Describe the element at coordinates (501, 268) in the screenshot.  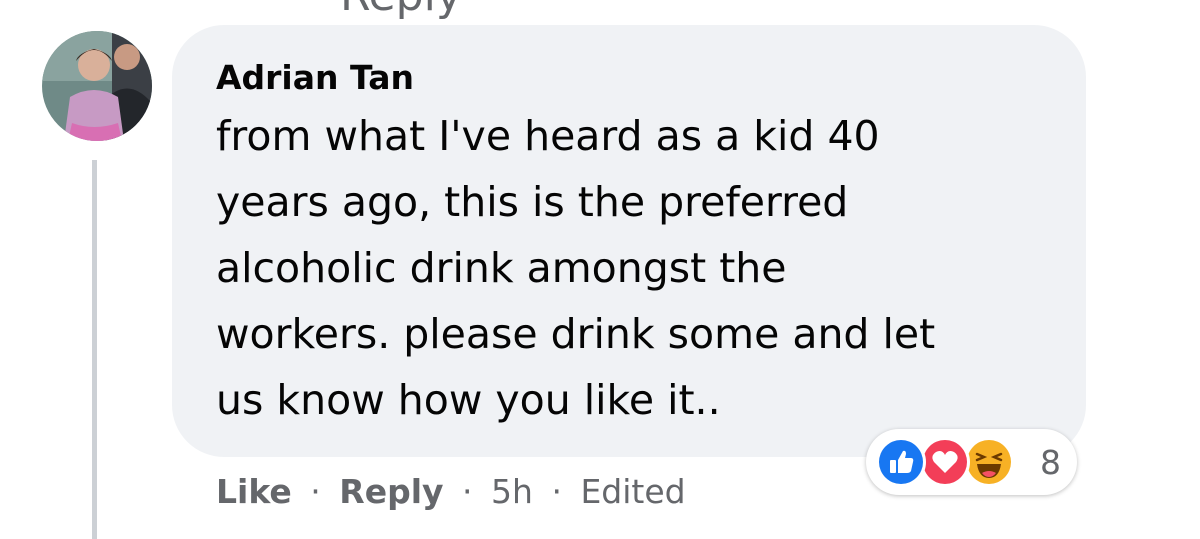
I see `comment-line: alcoholic drink amongst the` at that location.